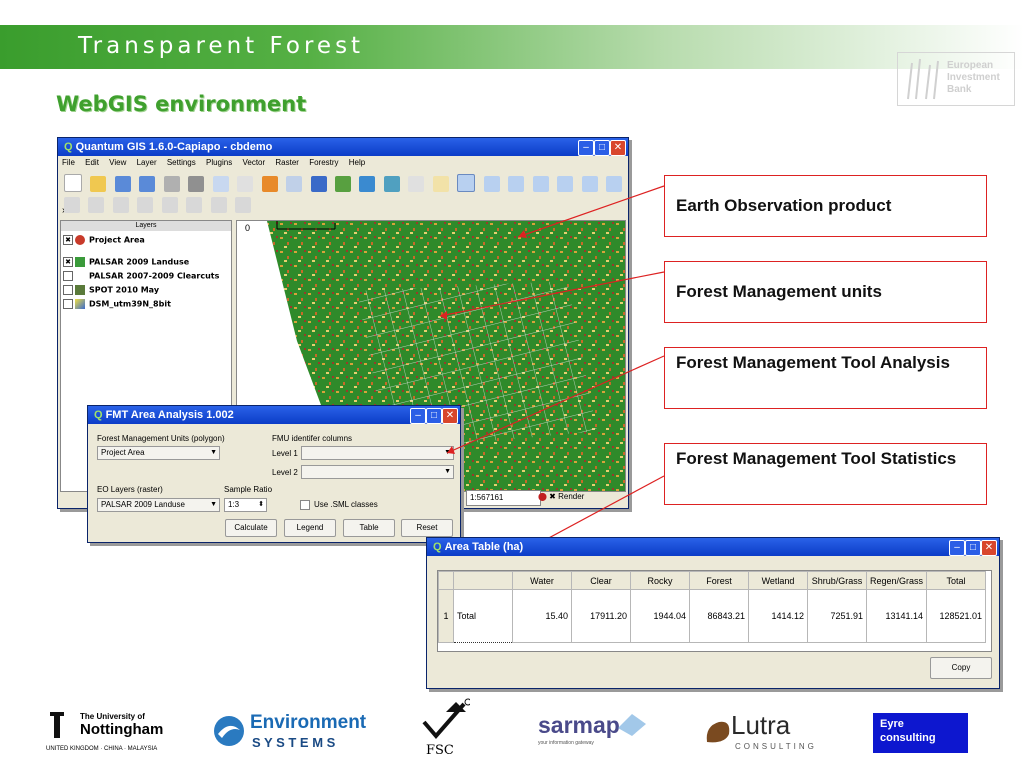  What do you see at coordinates (437, 547) in the screenshot?
I see `qgis-logo-icon: Q` at bounding box center [437, 547].